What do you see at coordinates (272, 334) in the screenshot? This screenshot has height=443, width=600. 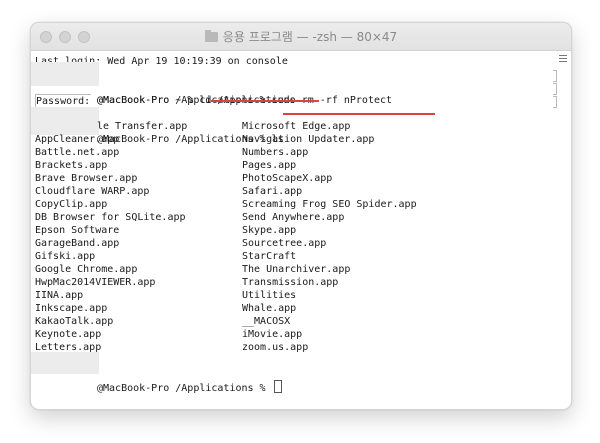 I see `listing-entry: iMovie.app` at bounding box center [272, 334].